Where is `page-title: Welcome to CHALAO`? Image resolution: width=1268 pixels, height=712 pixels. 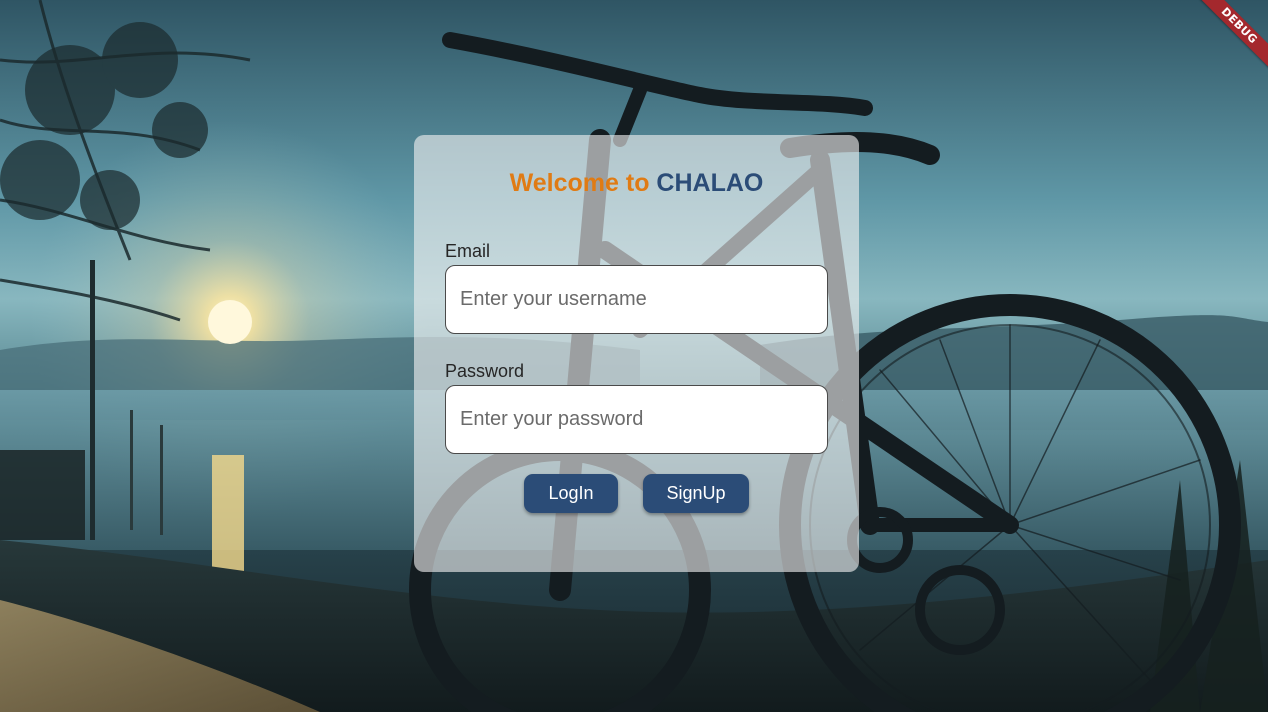
page-title: Welcome to CHALAO is located at coordinates (636, 183).